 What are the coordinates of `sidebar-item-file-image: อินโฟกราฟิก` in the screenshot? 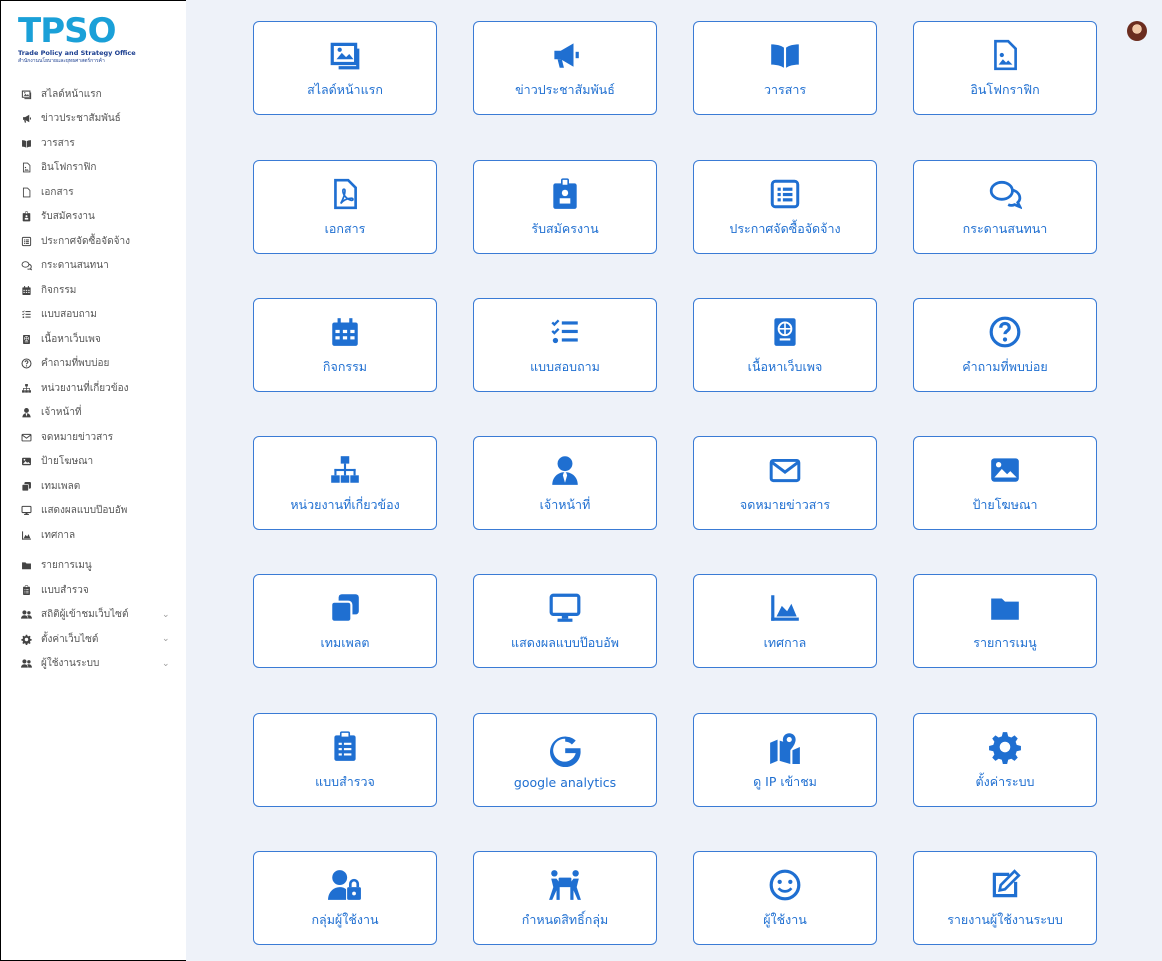 It's located at (96, 168).